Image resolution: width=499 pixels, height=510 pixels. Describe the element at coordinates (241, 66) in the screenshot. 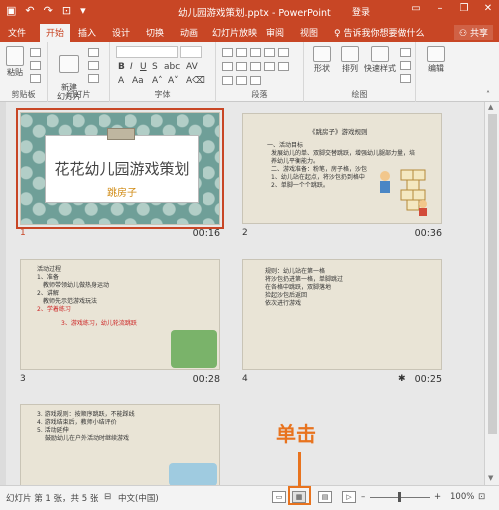

I see `align-center-icon` at that location.